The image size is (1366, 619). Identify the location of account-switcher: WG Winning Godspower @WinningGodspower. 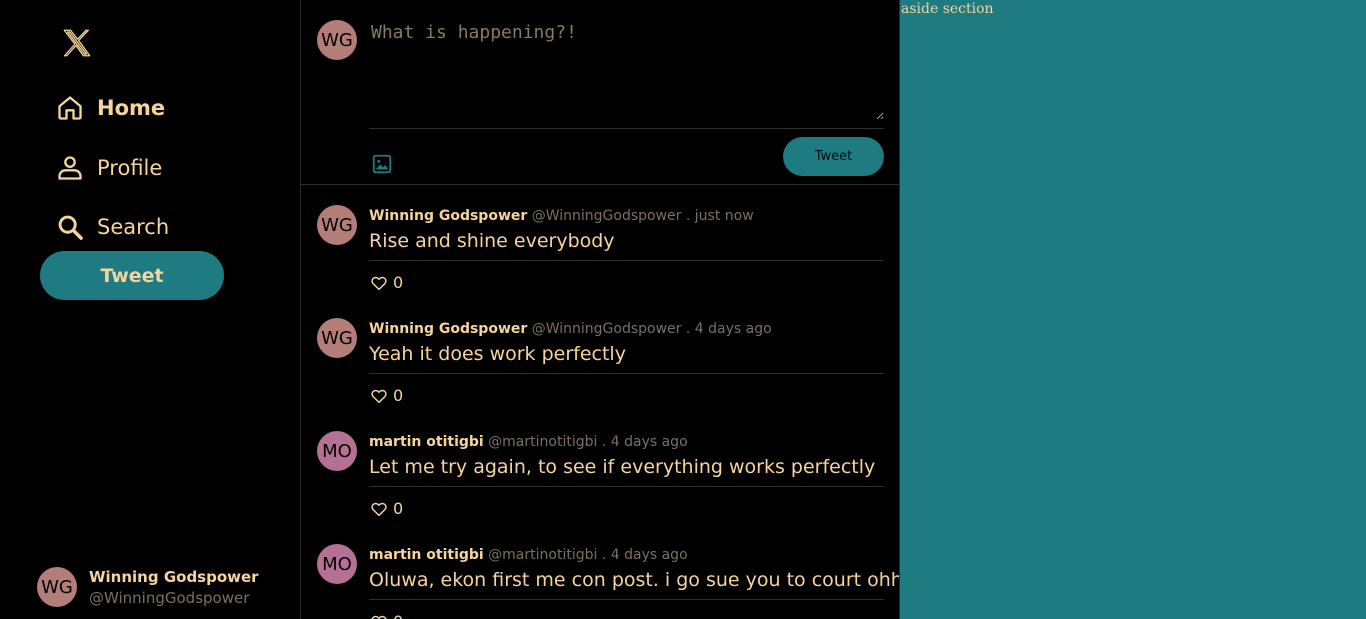
(148, 587).